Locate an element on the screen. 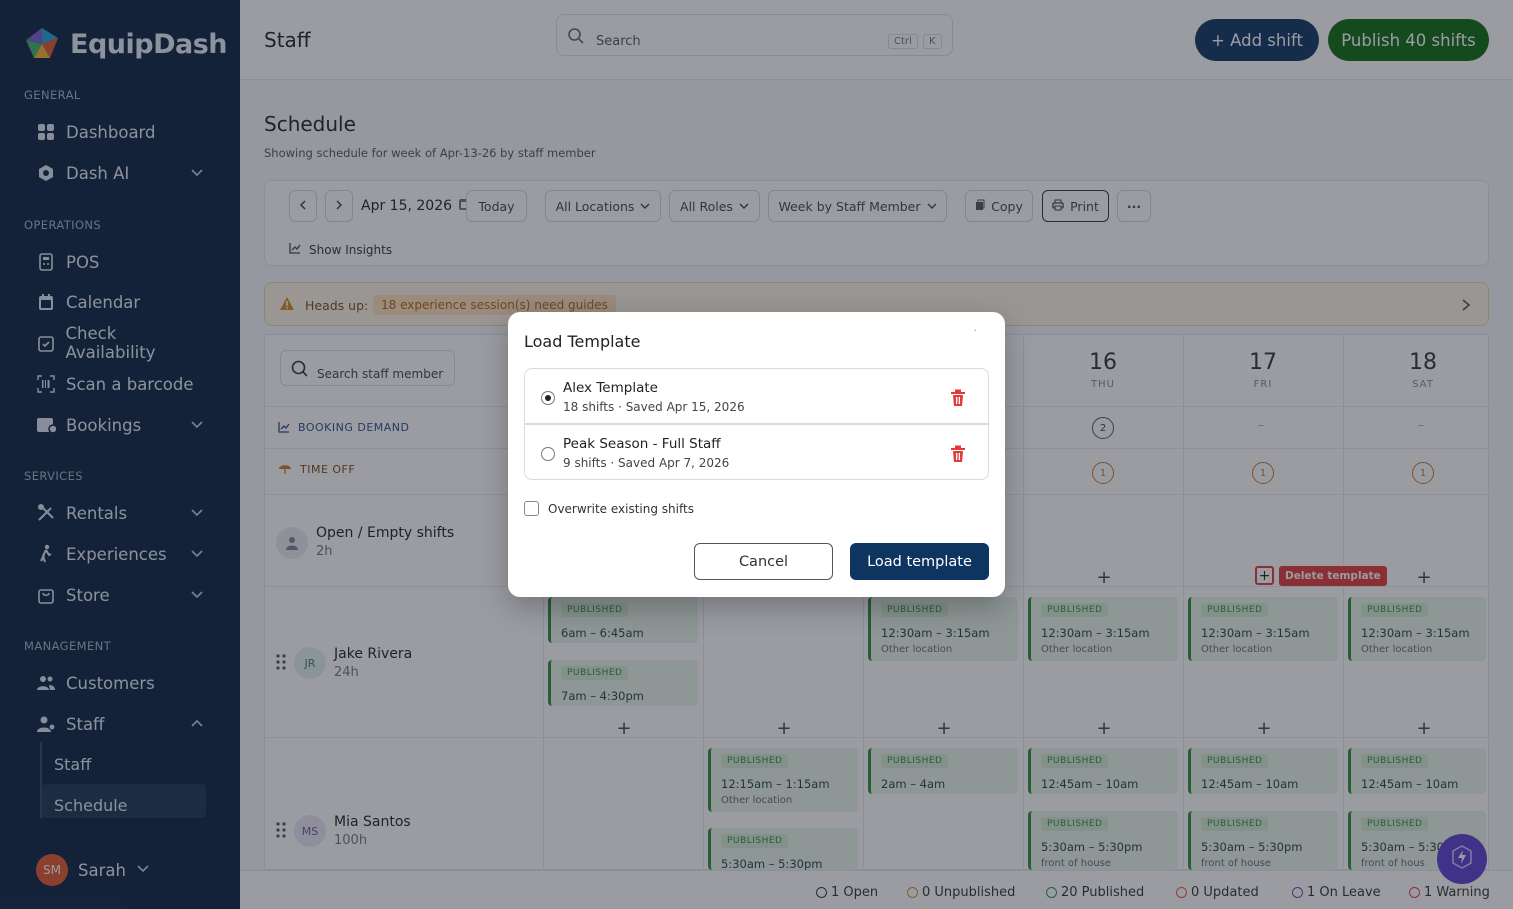 This screenshot has width=1513, height=909. overwrite-option: Overwrite existing shifts is located at coordinates (609, 508).